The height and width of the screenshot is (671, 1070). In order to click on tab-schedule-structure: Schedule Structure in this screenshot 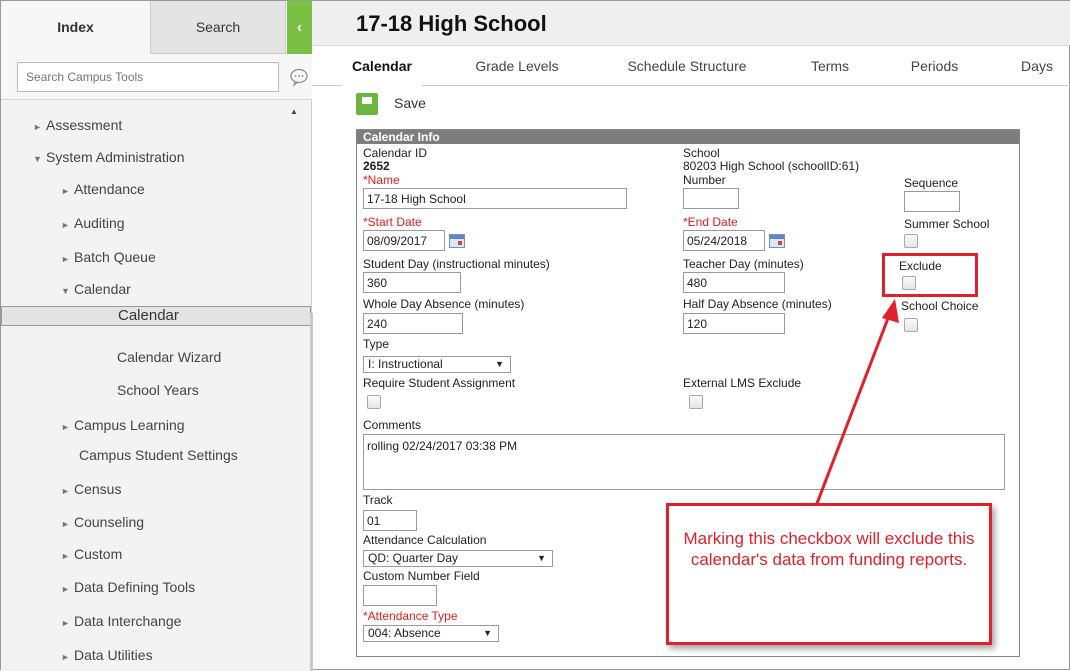, I will do `click(687, 66)`.